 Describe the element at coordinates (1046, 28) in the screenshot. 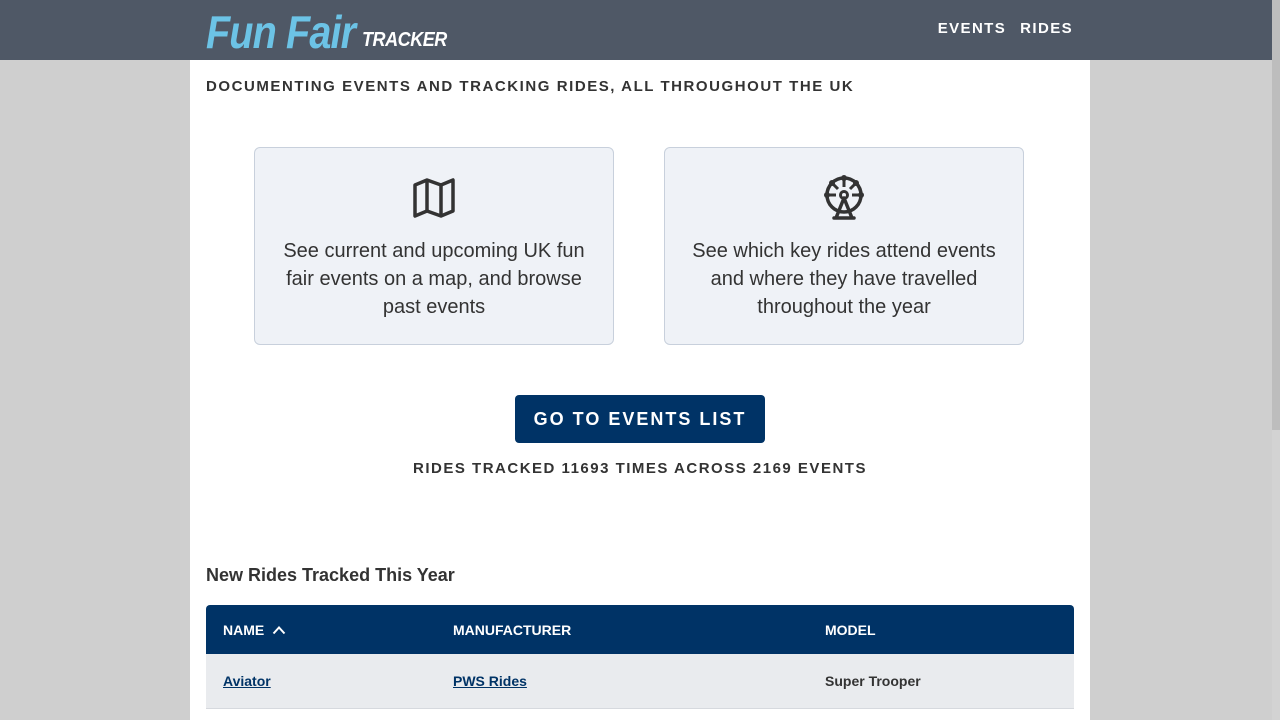

I see `nav-rides-link: RIDES` at that location.